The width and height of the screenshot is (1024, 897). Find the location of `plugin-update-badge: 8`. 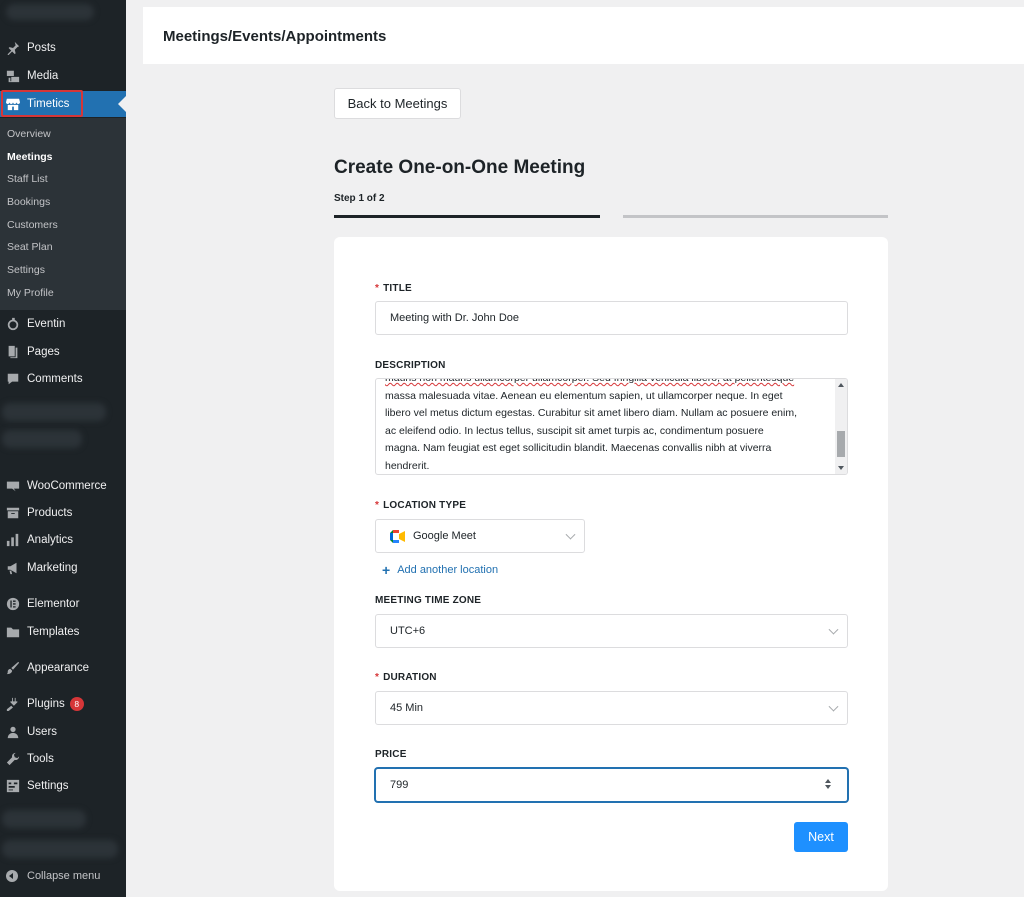

plugin-update-badge: 8 is located at coordinates (76, 704).